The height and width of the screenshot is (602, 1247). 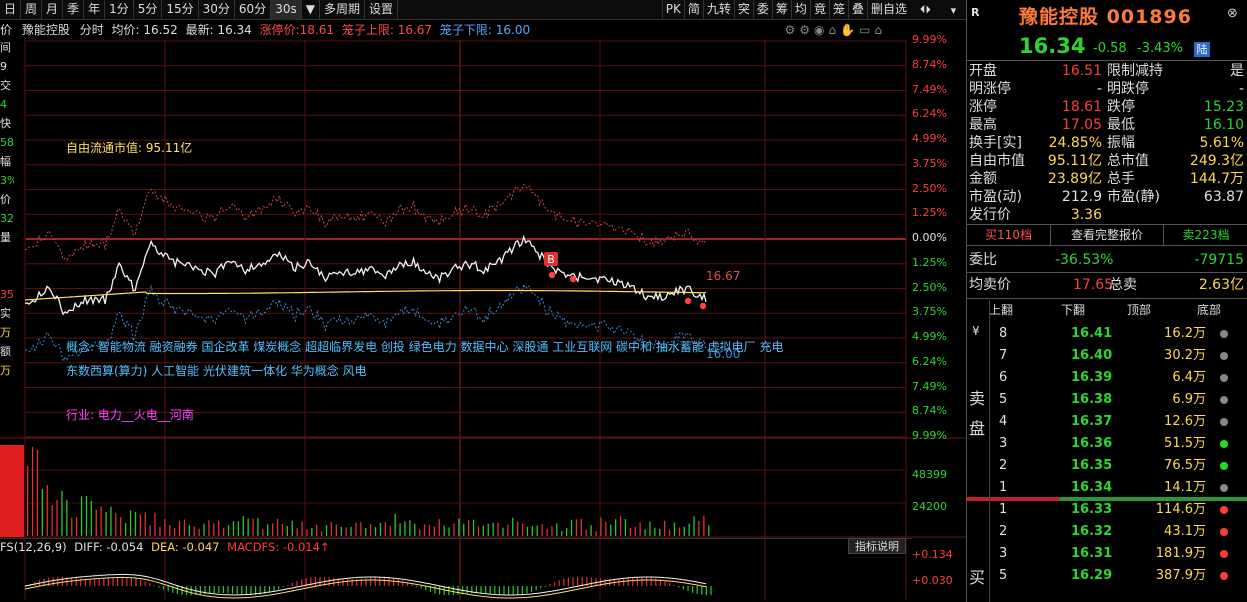 What do you see at coordinates (11, 10) in the screenshot?
I see `period-button: 日` at bounding box center [11, 10].